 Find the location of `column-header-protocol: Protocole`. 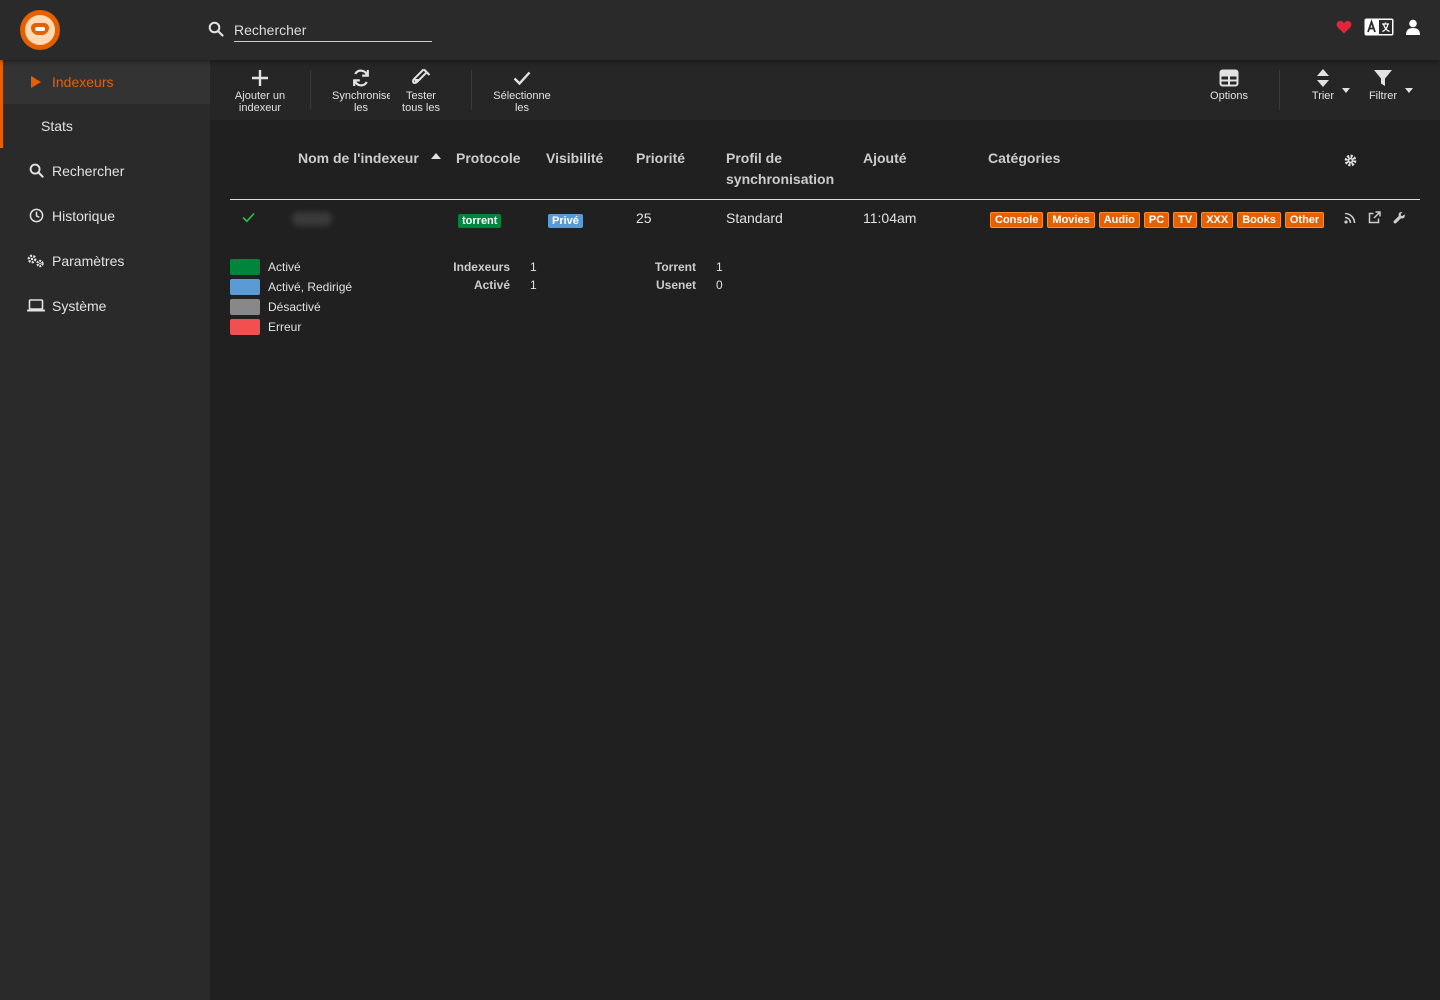

column-header-protocol: Protocole is located at coordinates (488, 158).